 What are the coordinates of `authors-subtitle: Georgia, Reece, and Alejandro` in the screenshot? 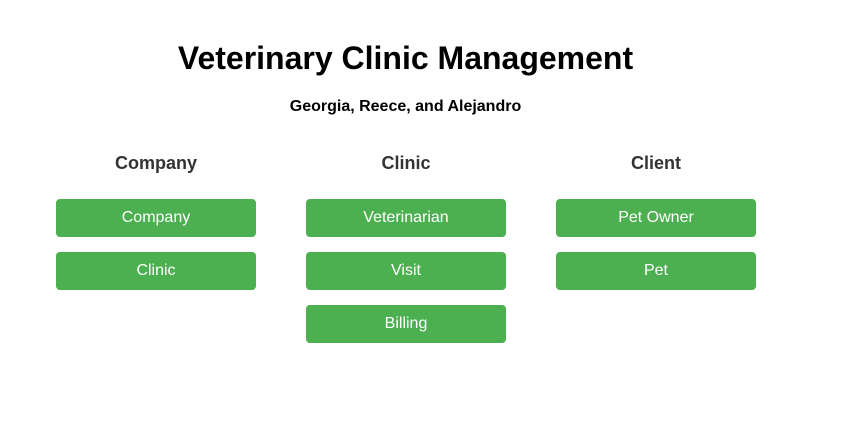 It's located at (405, 106).